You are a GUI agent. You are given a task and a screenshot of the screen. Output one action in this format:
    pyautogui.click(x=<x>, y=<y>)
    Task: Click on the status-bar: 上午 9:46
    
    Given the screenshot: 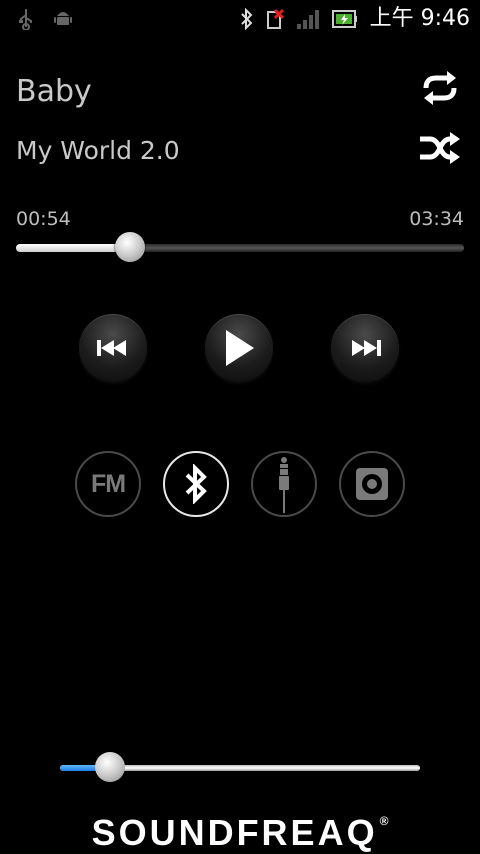 What is the action you would take?
    pyautogui.click(x=240, y=19)
    